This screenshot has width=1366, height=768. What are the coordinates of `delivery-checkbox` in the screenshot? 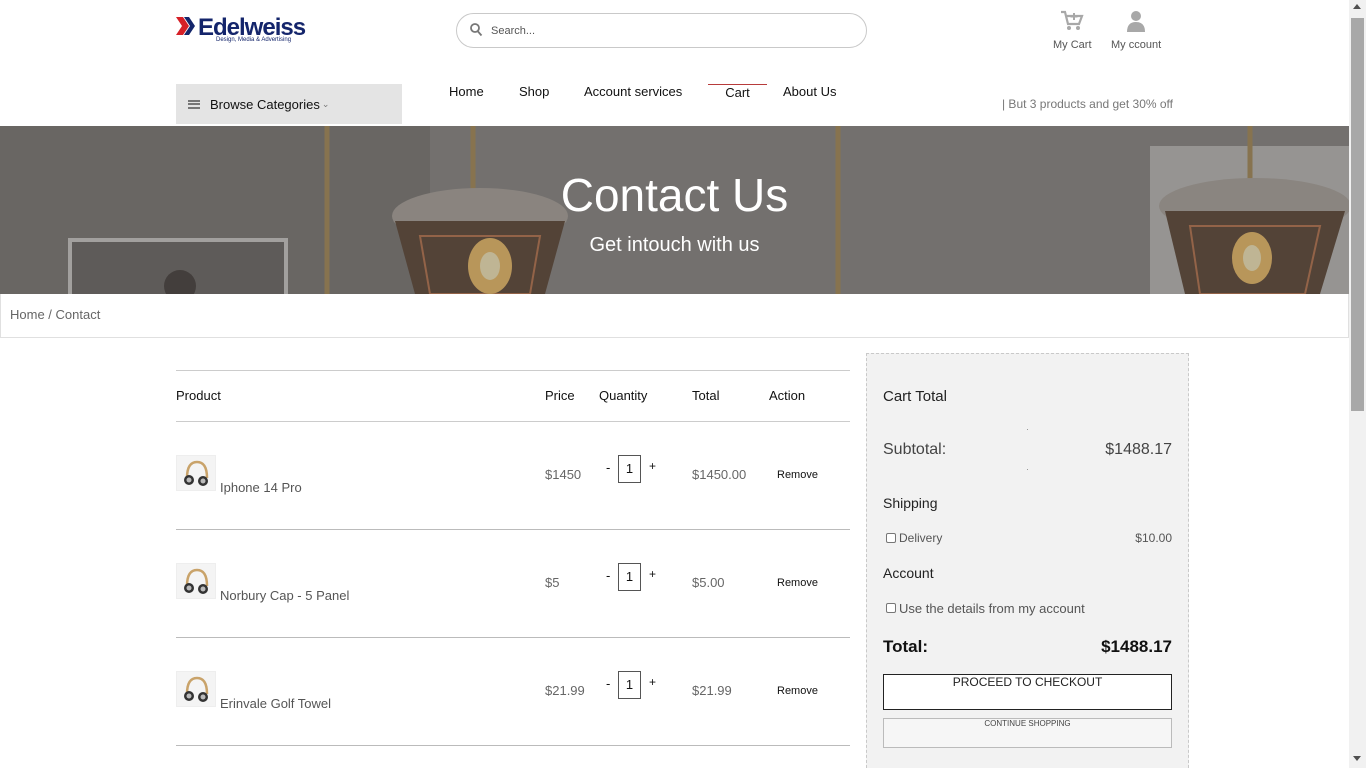 It's located at (891, 538).